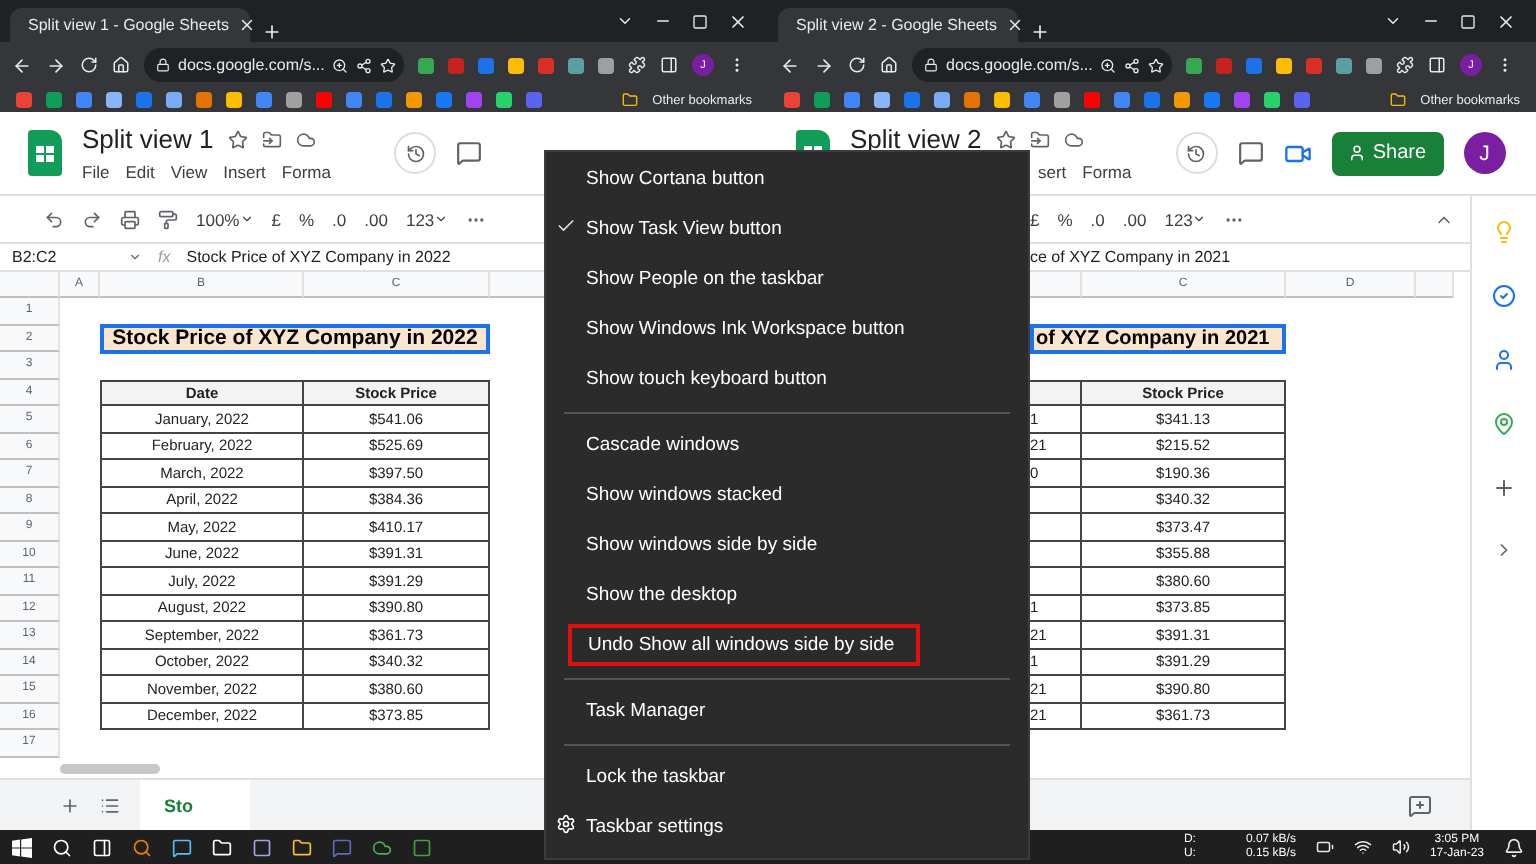 The width and height of the screenshot is (1536, 864). I want to click on document-title: Split view 1, so click(148, 139).